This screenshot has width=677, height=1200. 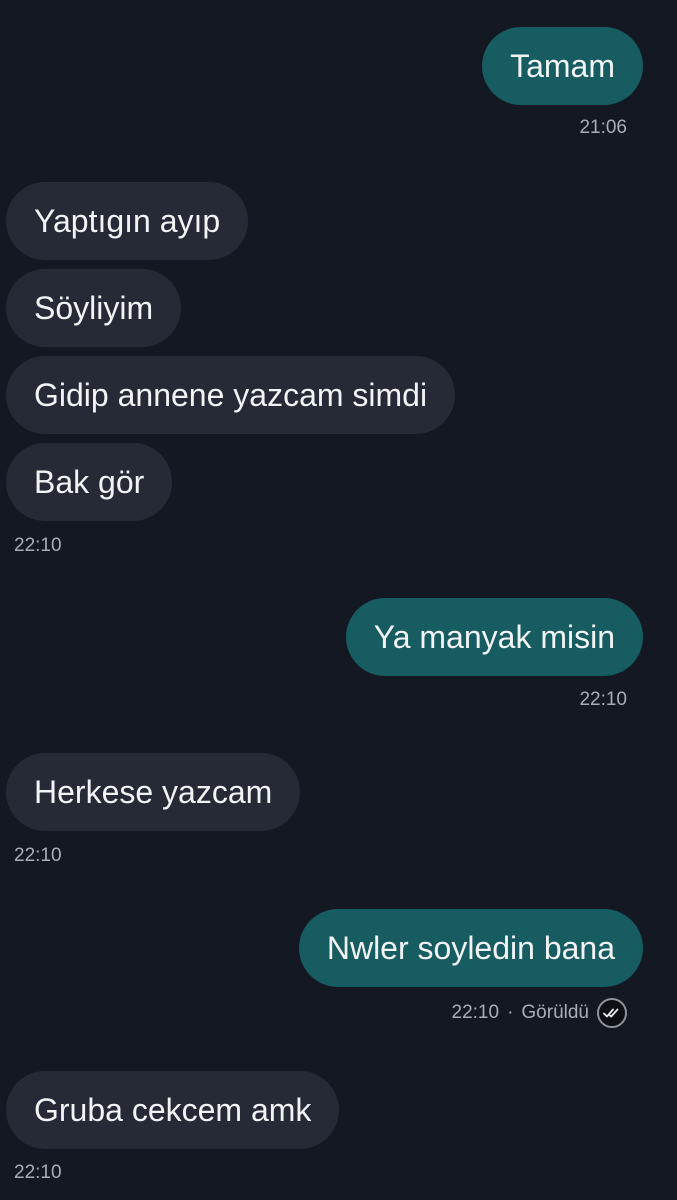 I want to click on message-incoming: Bak gör, so click(x=89, y=482).